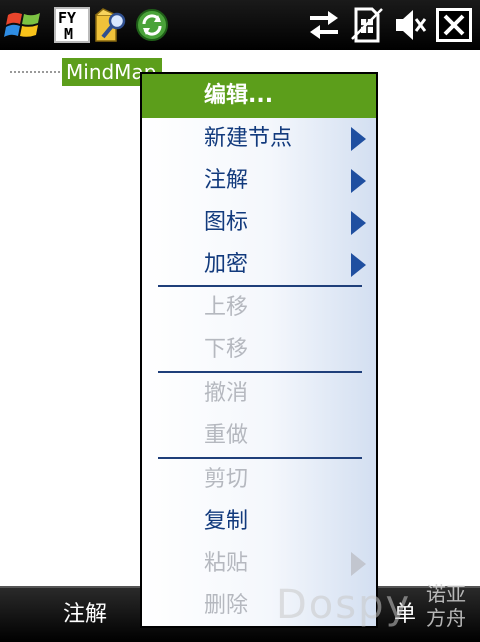 The height and width of the screenshot is (642, 480). Describe the element at coordinates (259, 522) in the screenshot. I see `menu-item-copy: 复制` at that location.